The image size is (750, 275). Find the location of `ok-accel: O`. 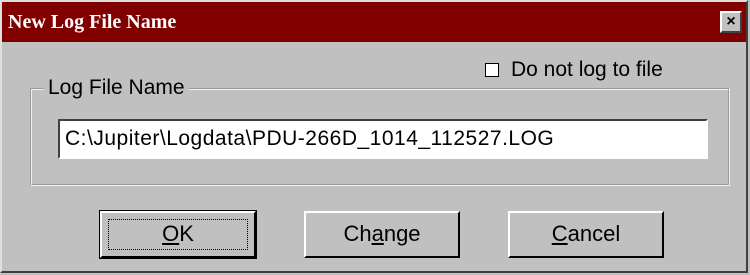

ok-accel: O is located at coordinates (171, 233).